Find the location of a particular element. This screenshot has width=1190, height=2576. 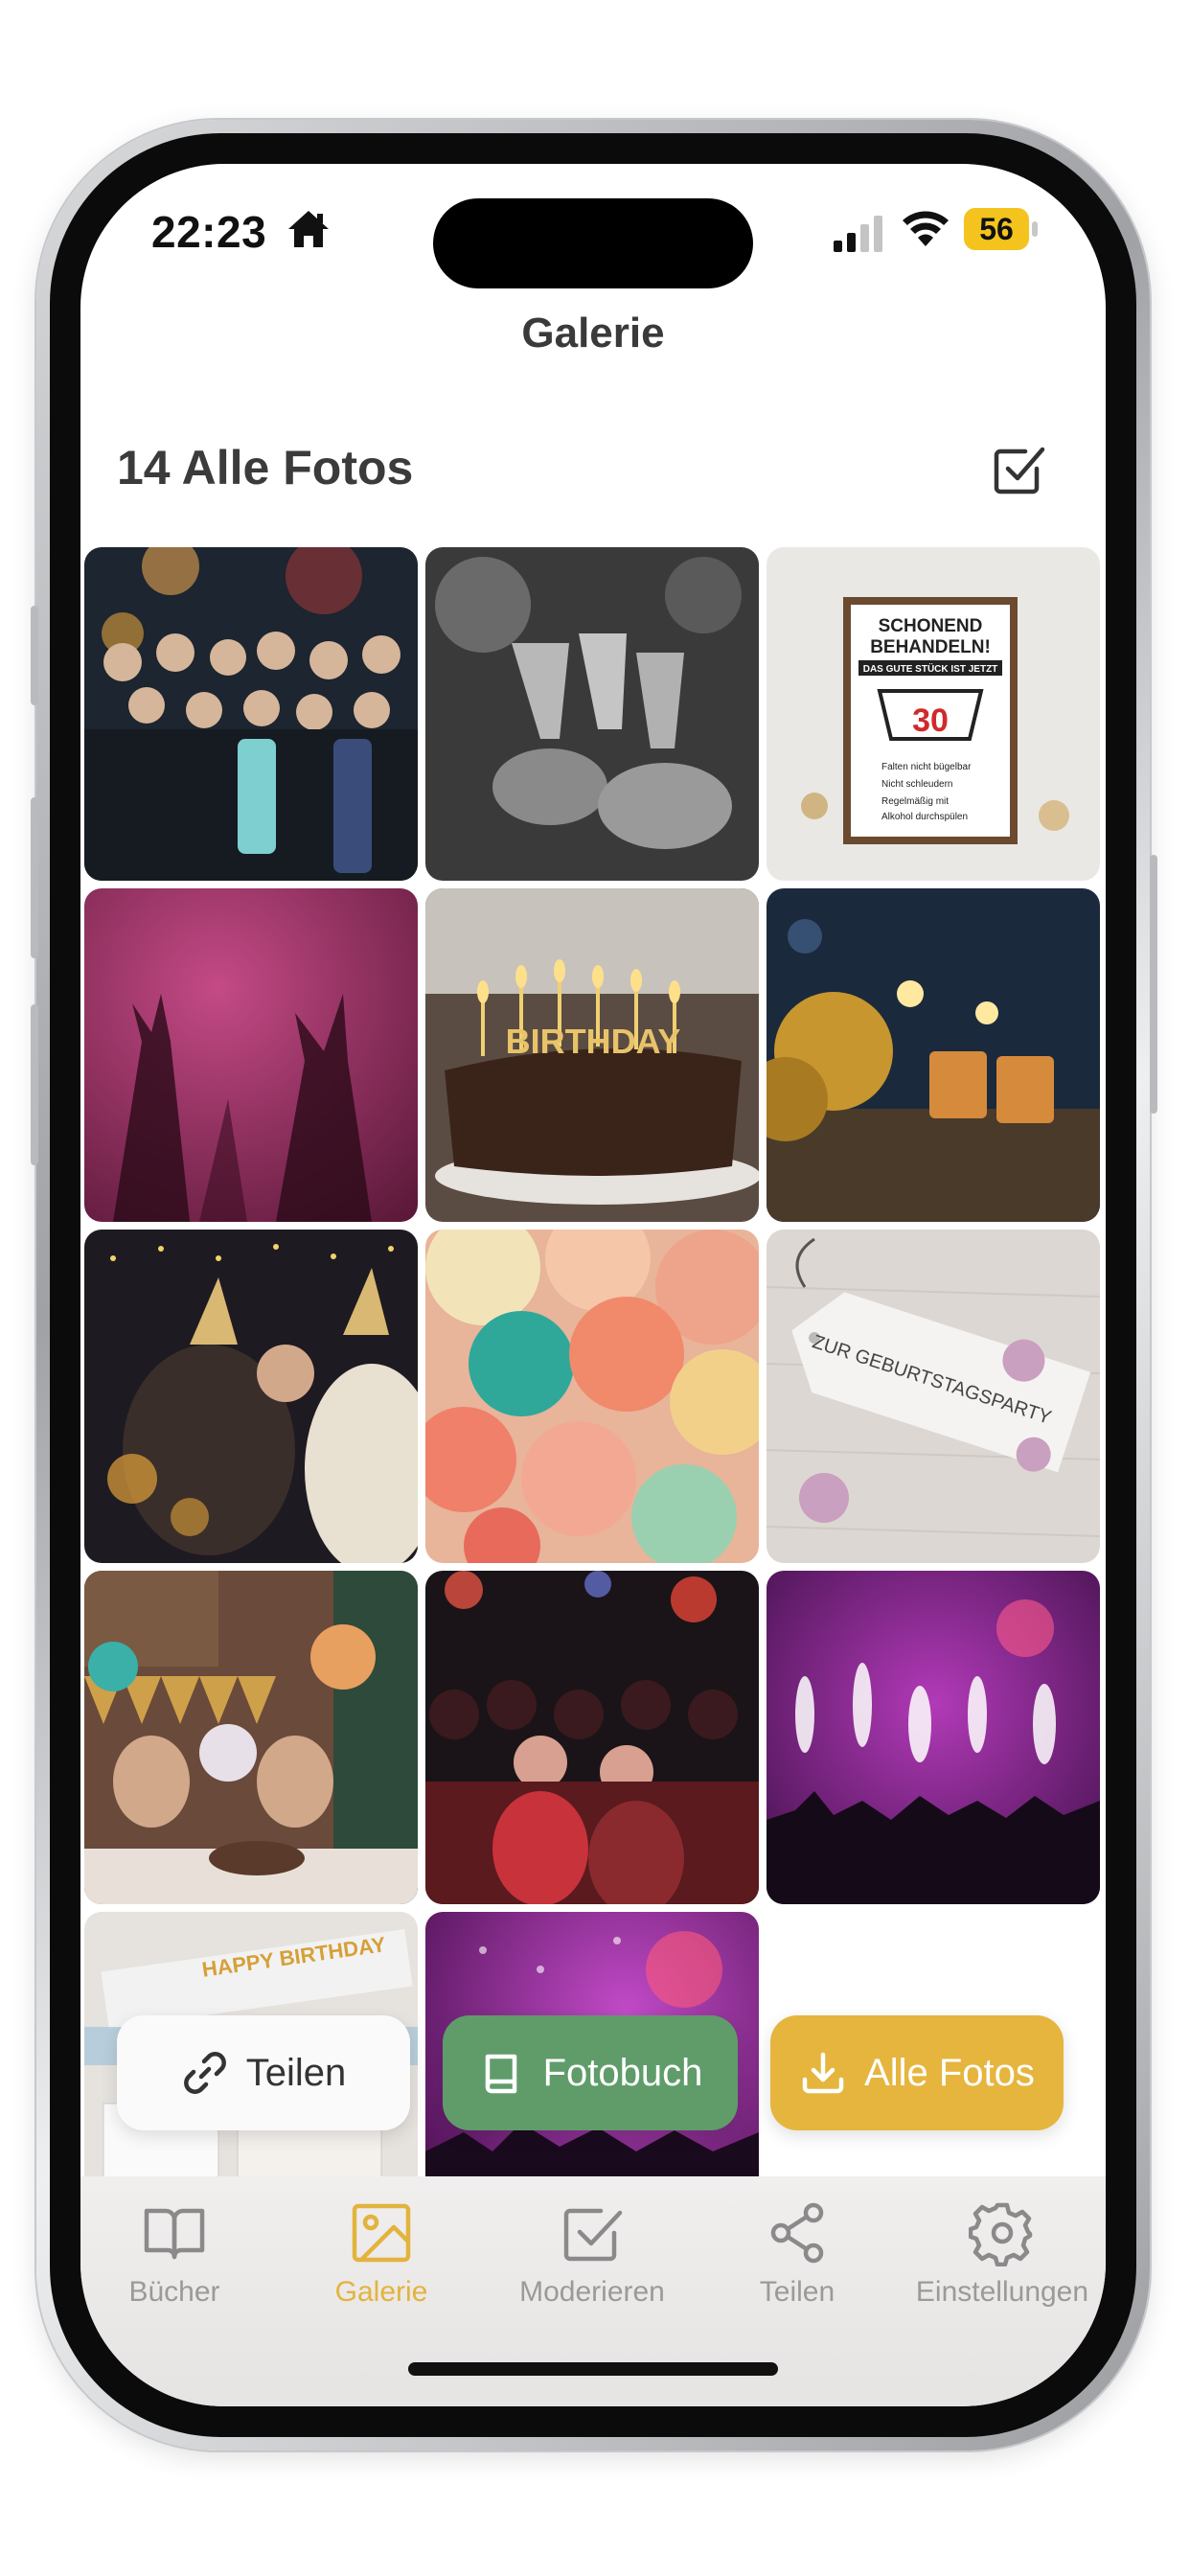

balloons-photo is located at coordinates (592, 1396).